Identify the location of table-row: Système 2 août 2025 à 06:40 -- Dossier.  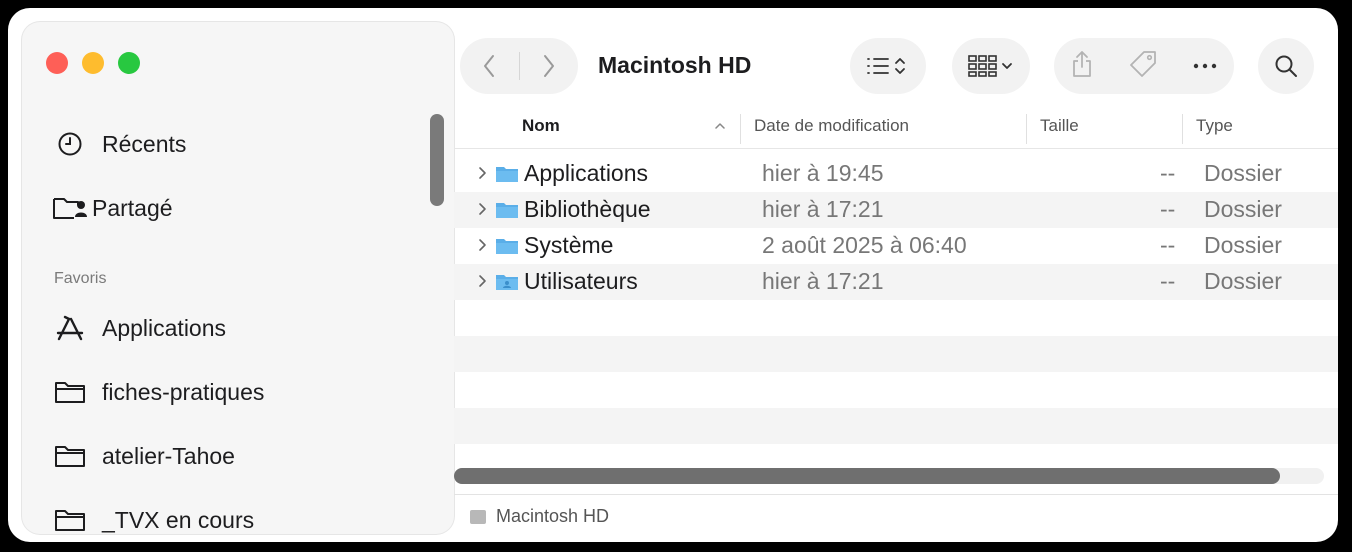
(896, 246).